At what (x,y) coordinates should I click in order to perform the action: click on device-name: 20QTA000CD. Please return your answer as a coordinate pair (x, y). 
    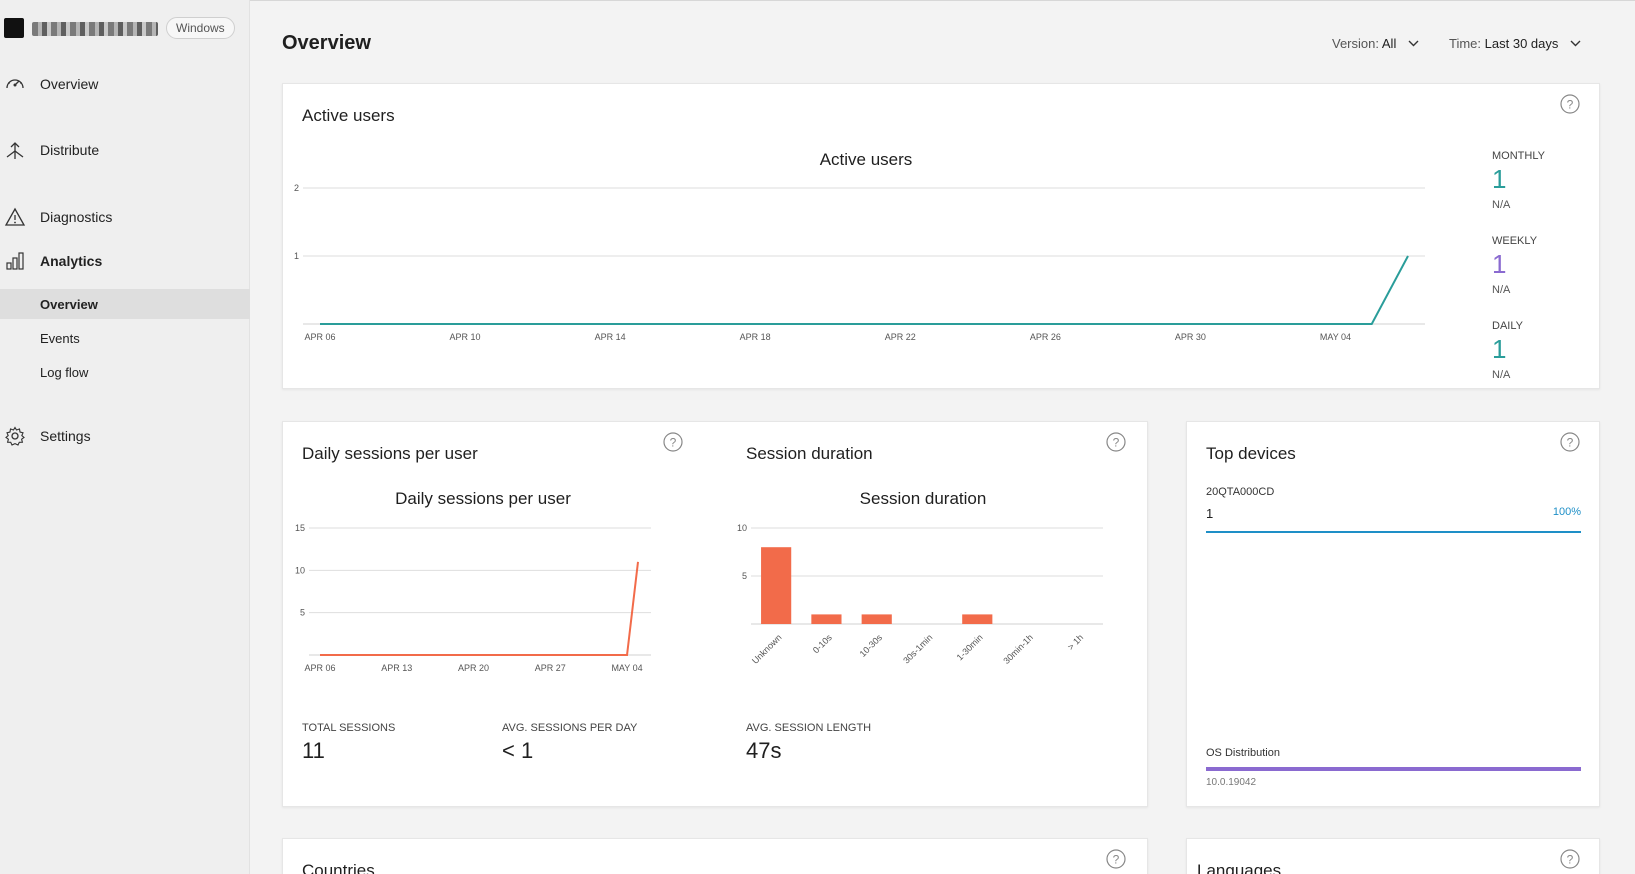
    Looking at the image, I should click on (1240, 492).